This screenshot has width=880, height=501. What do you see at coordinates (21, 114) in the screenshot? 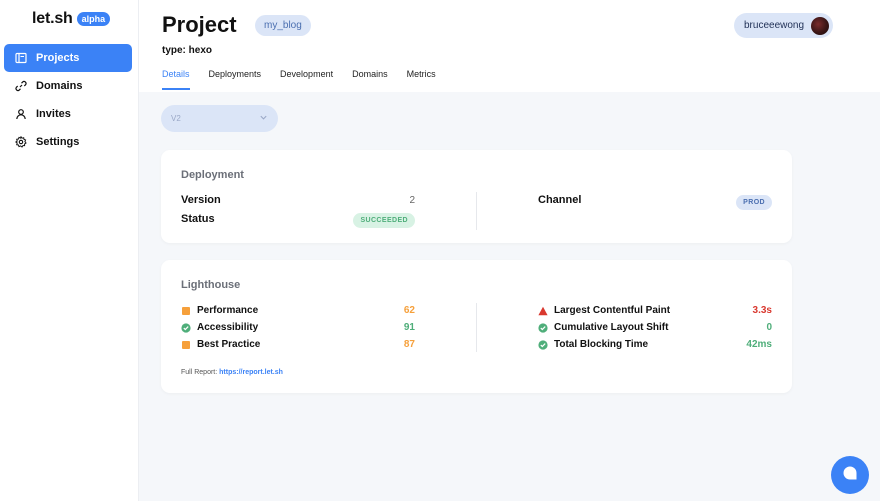
I see `user-icon` at bounding box center [21, 114].